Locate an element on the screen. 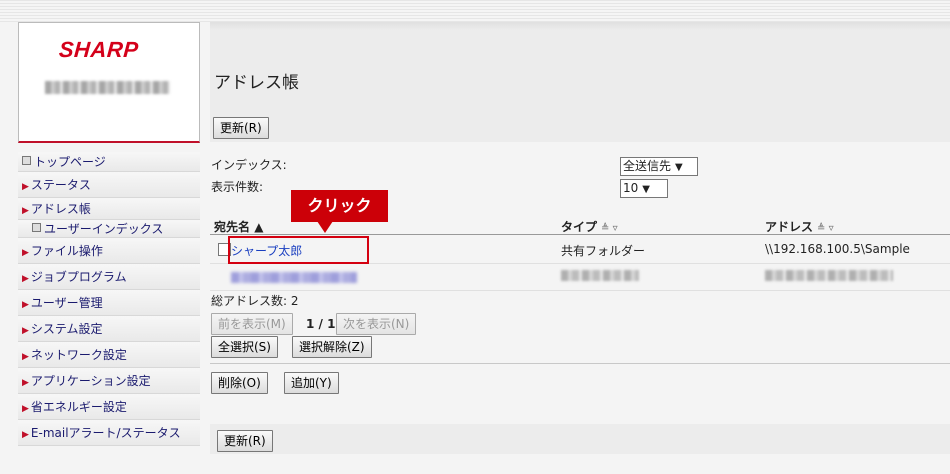 This screenshot has height=474, width=950. sidebar-item-label: E-mailアラート/ステータス is located at coordinates (105, 433).